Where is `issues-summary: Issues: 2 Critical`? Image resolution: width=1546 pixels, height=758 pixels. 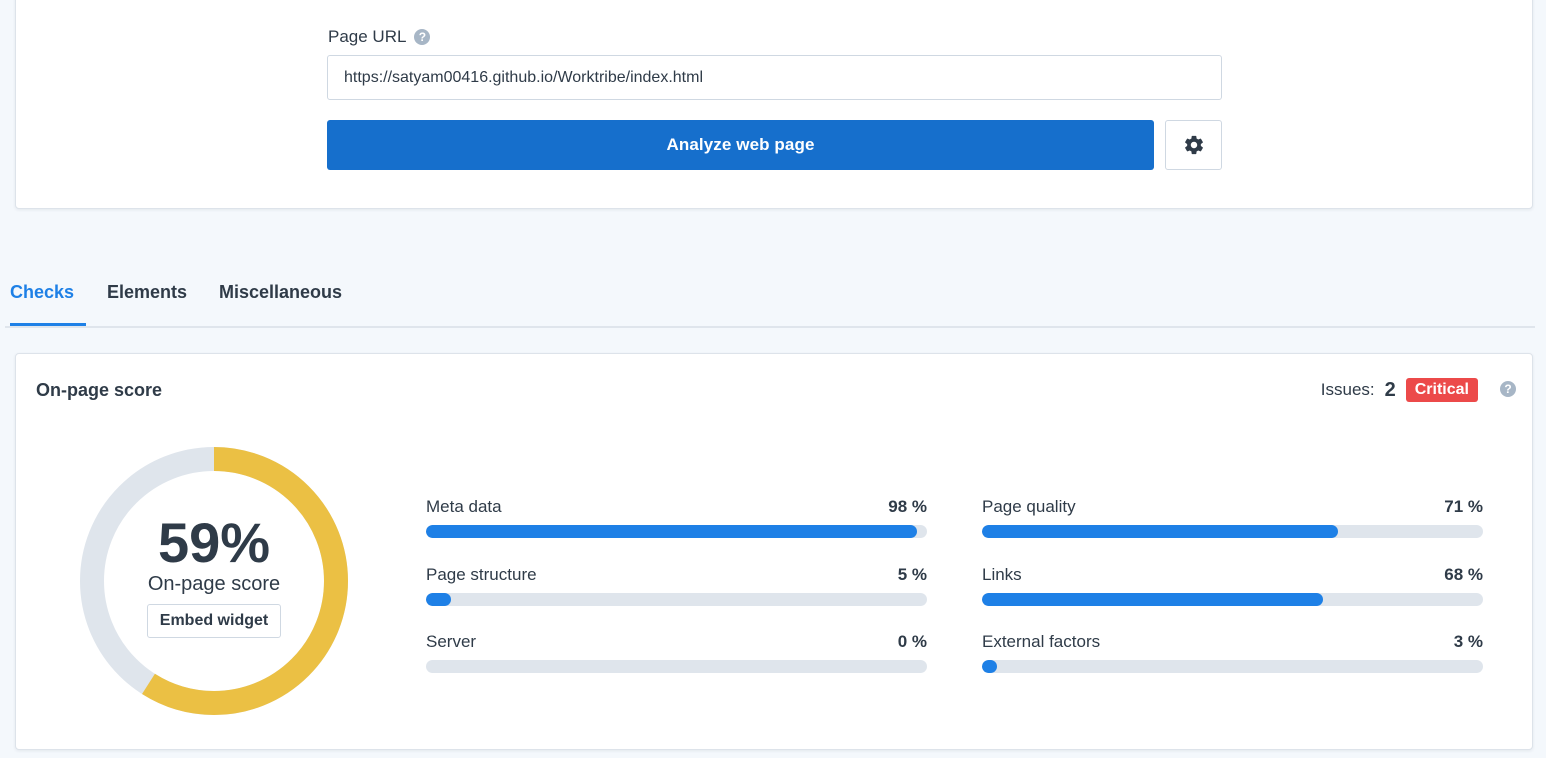
issues-summary: Issues: 2 Critical is located at coordinates (1399, 390).